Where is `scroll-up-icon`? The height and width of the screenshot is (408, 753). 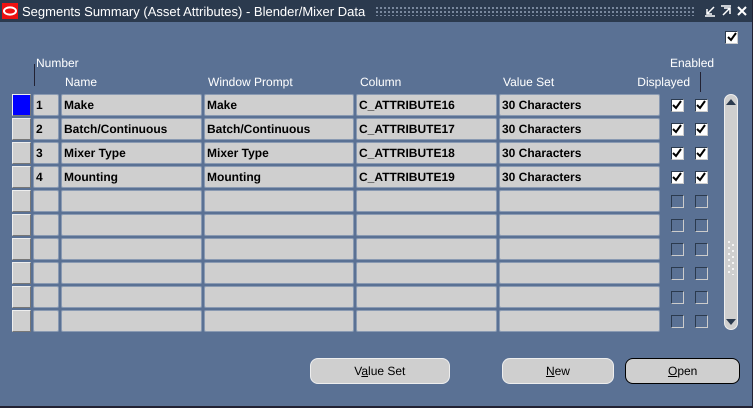
scroll-up-icon is located at coordinates (731, 102).